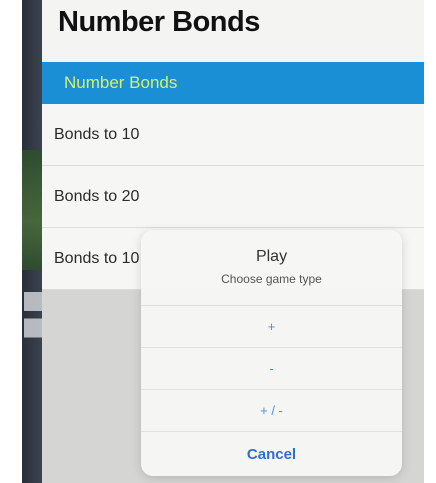 Image resolution: width=436 pixels, height=483 pixels. I want to click on device-bezel-right, so click(430, 241).